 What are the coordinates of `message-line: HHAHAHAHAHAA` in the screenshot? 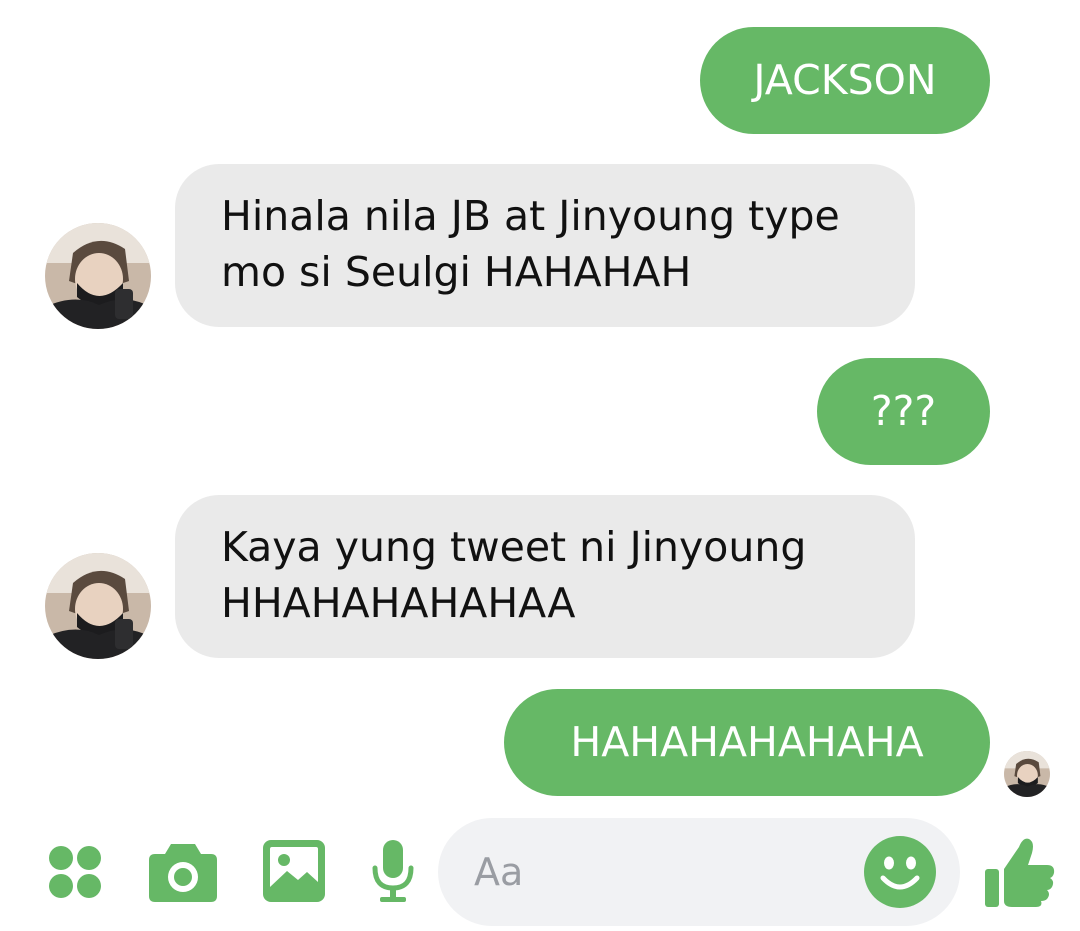 It's located at (398, 603).